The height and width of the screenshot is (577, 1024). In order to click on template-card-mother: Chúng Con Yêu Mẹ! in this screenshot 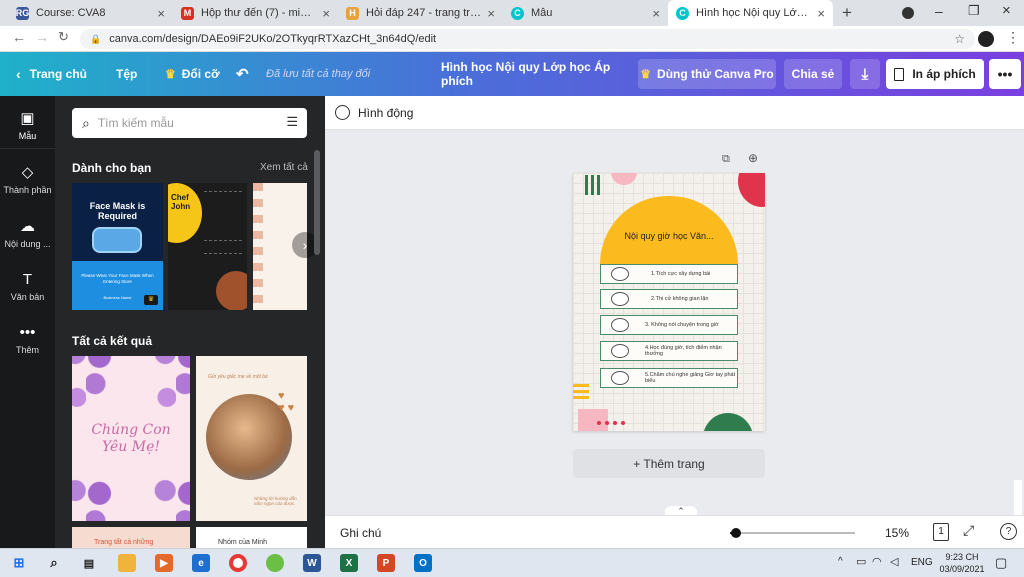, I will do `click(131, 438)`.